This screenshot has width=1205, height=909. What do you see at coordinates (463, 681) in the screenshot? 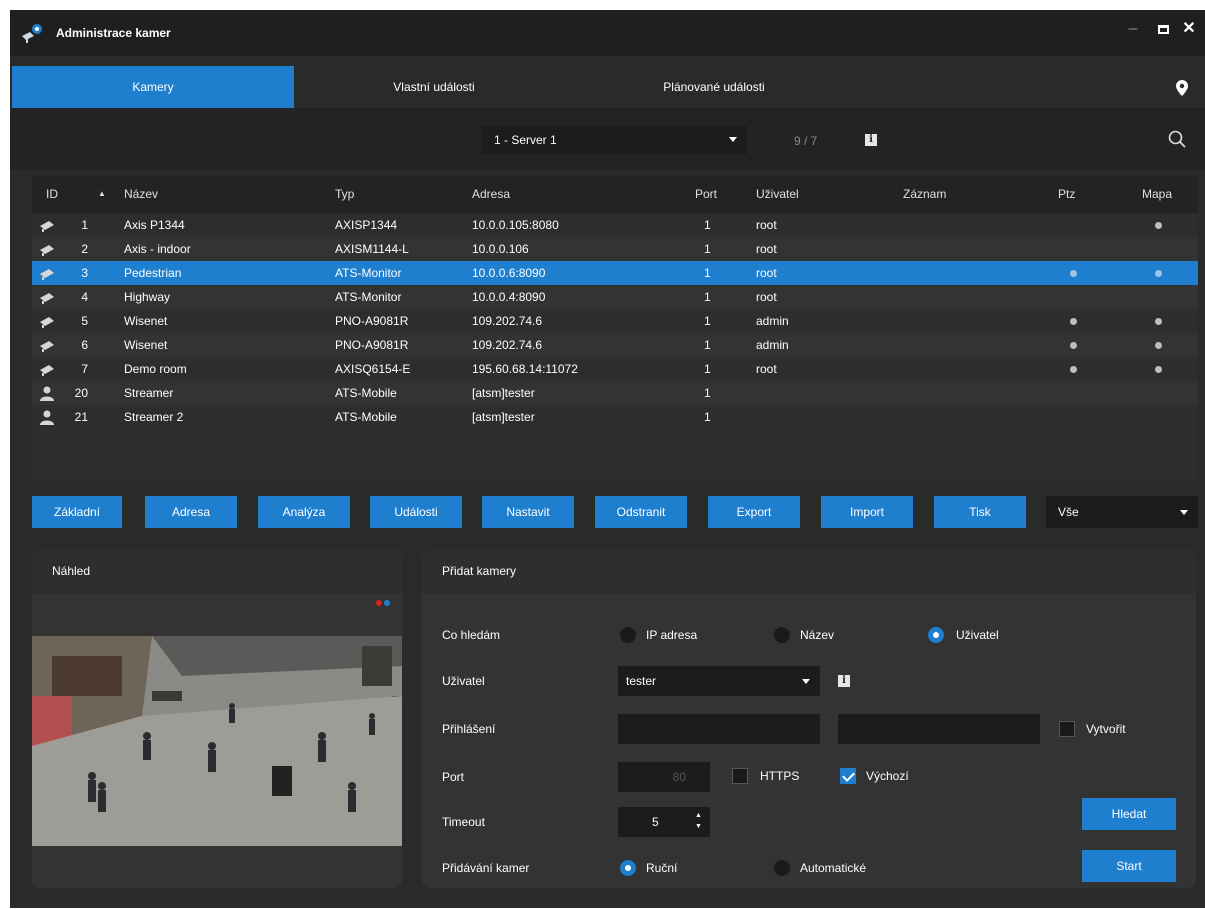
I see `user-label: Uživatel` at bounding box center [463, 681].